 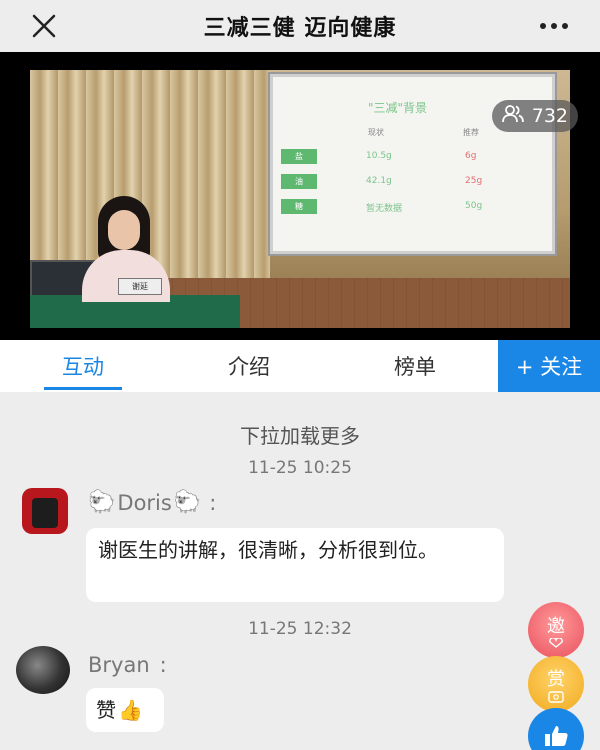 What do you see at coordinates (44, 26) in the screenshot?
I see `close-icon` at bounding box center [44, 26].